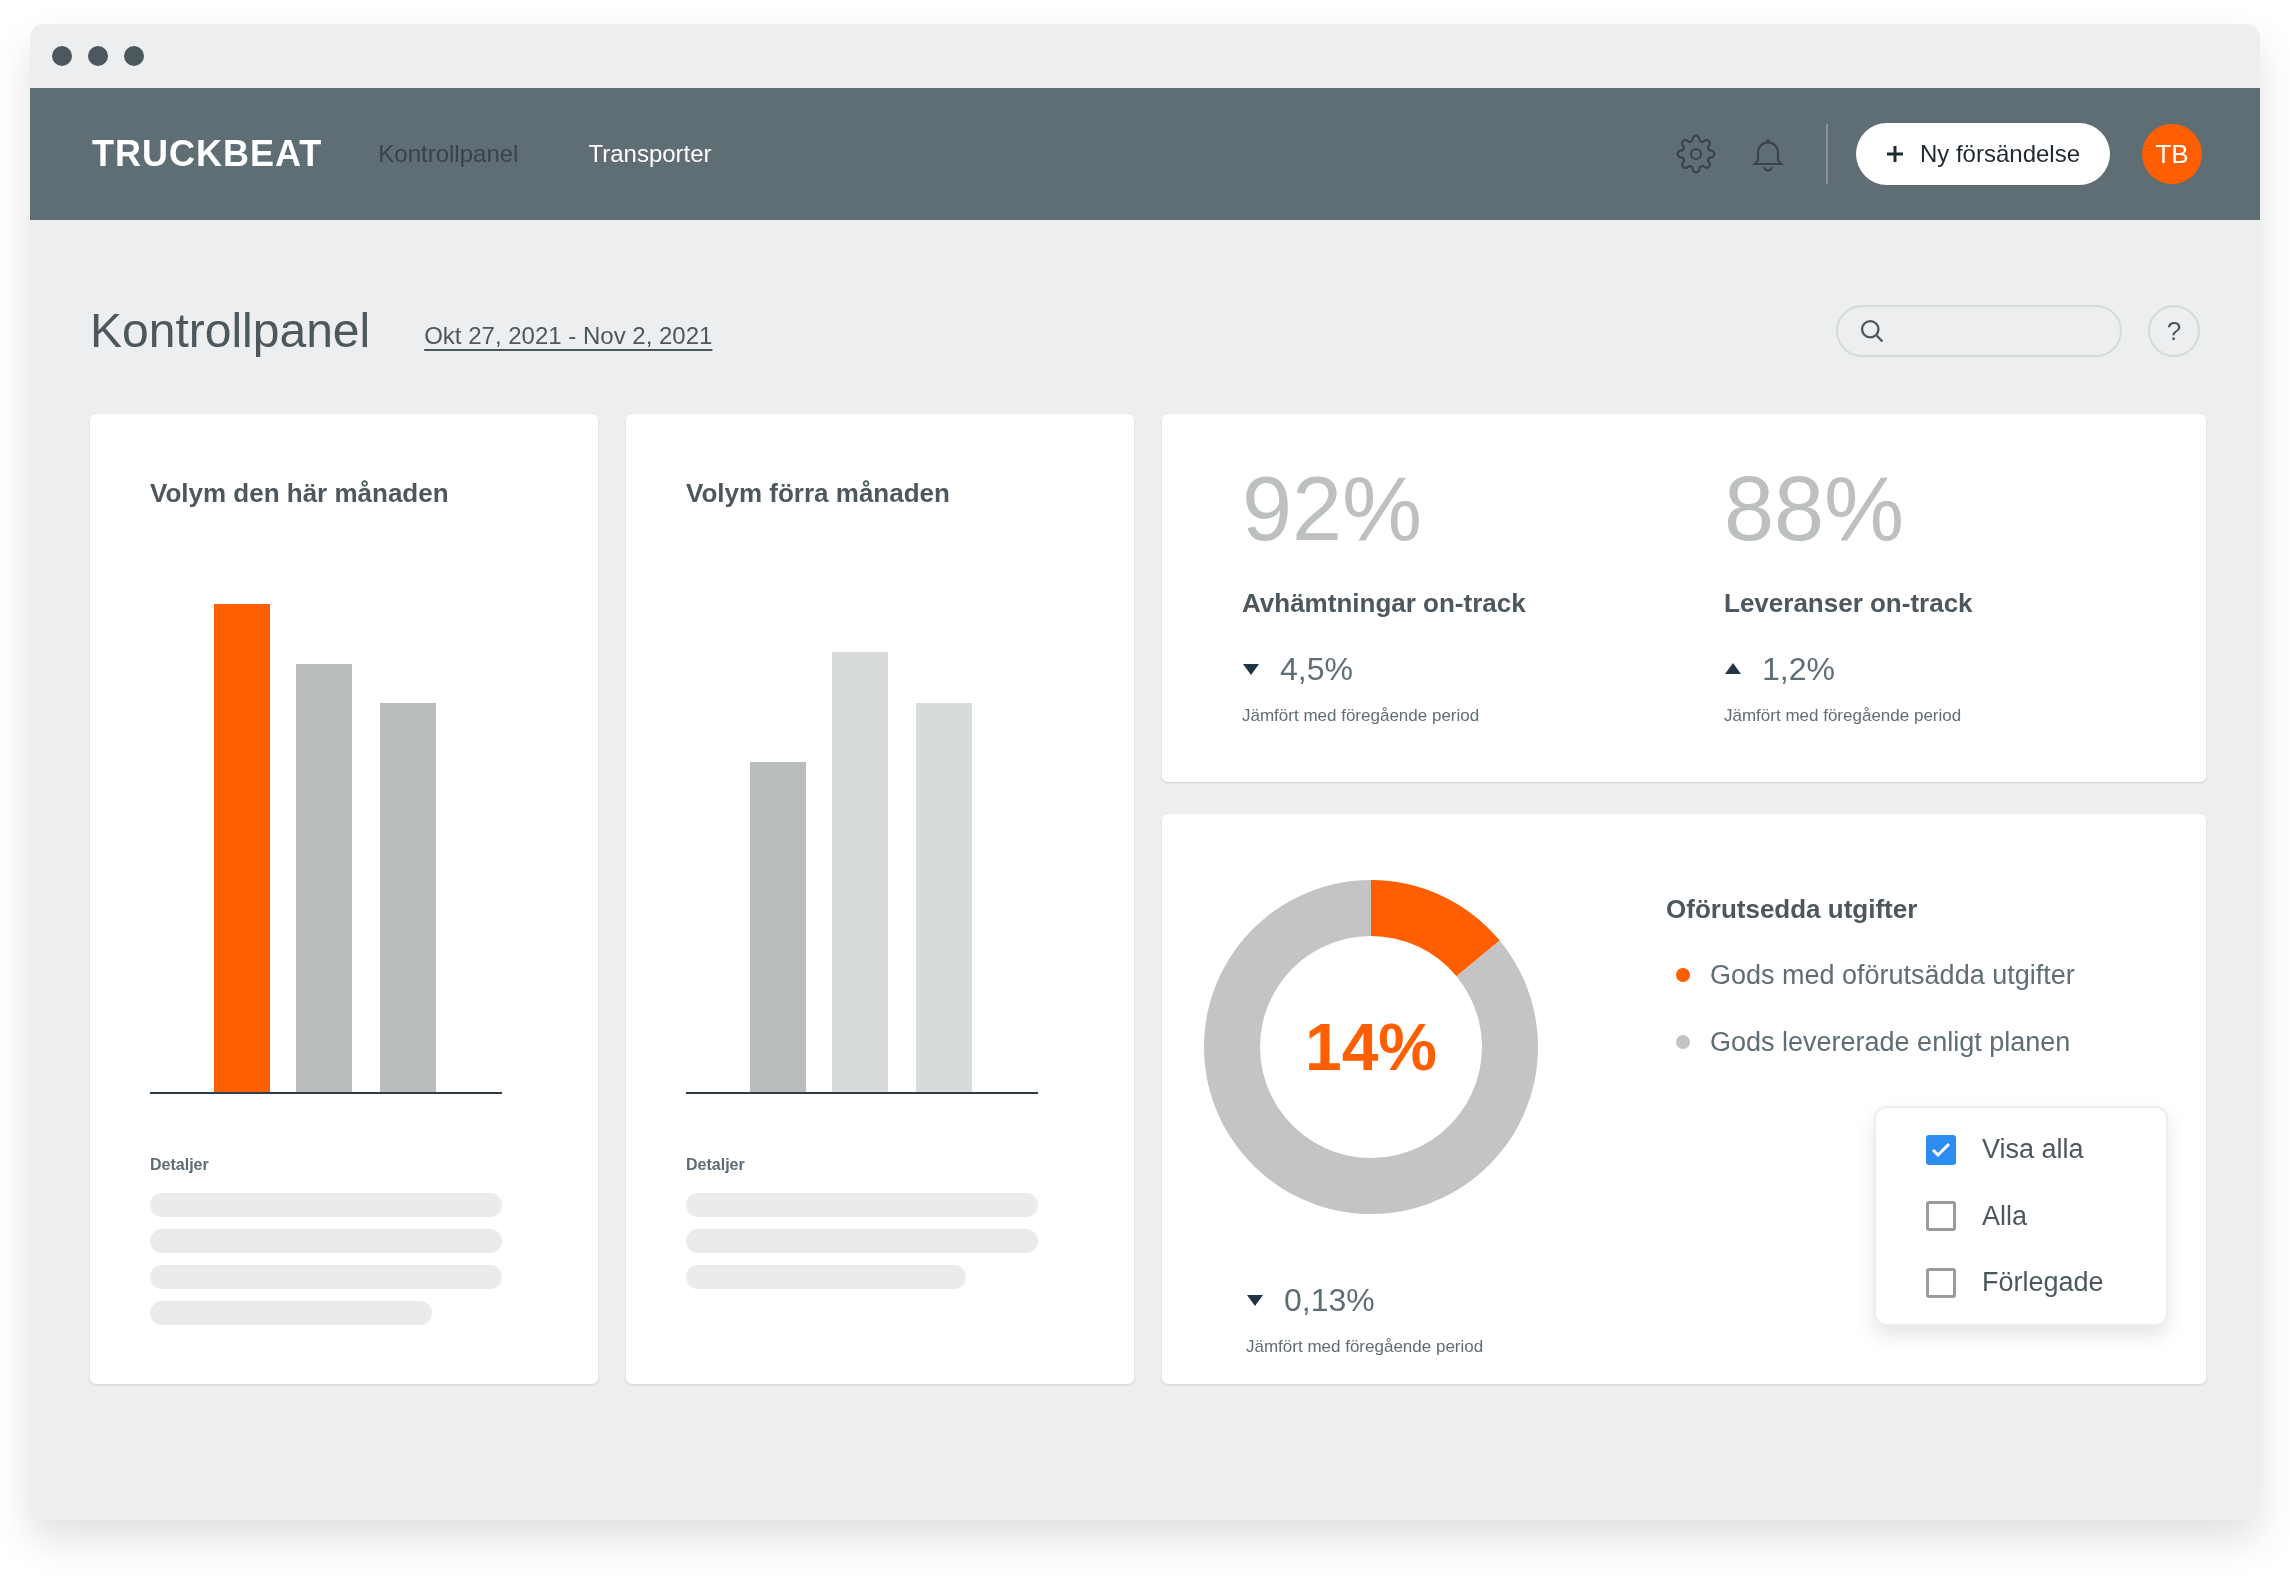 This screenshot has width=2290, height=1584. I want to click on change-value: 4,5%, so click(1316, 669).